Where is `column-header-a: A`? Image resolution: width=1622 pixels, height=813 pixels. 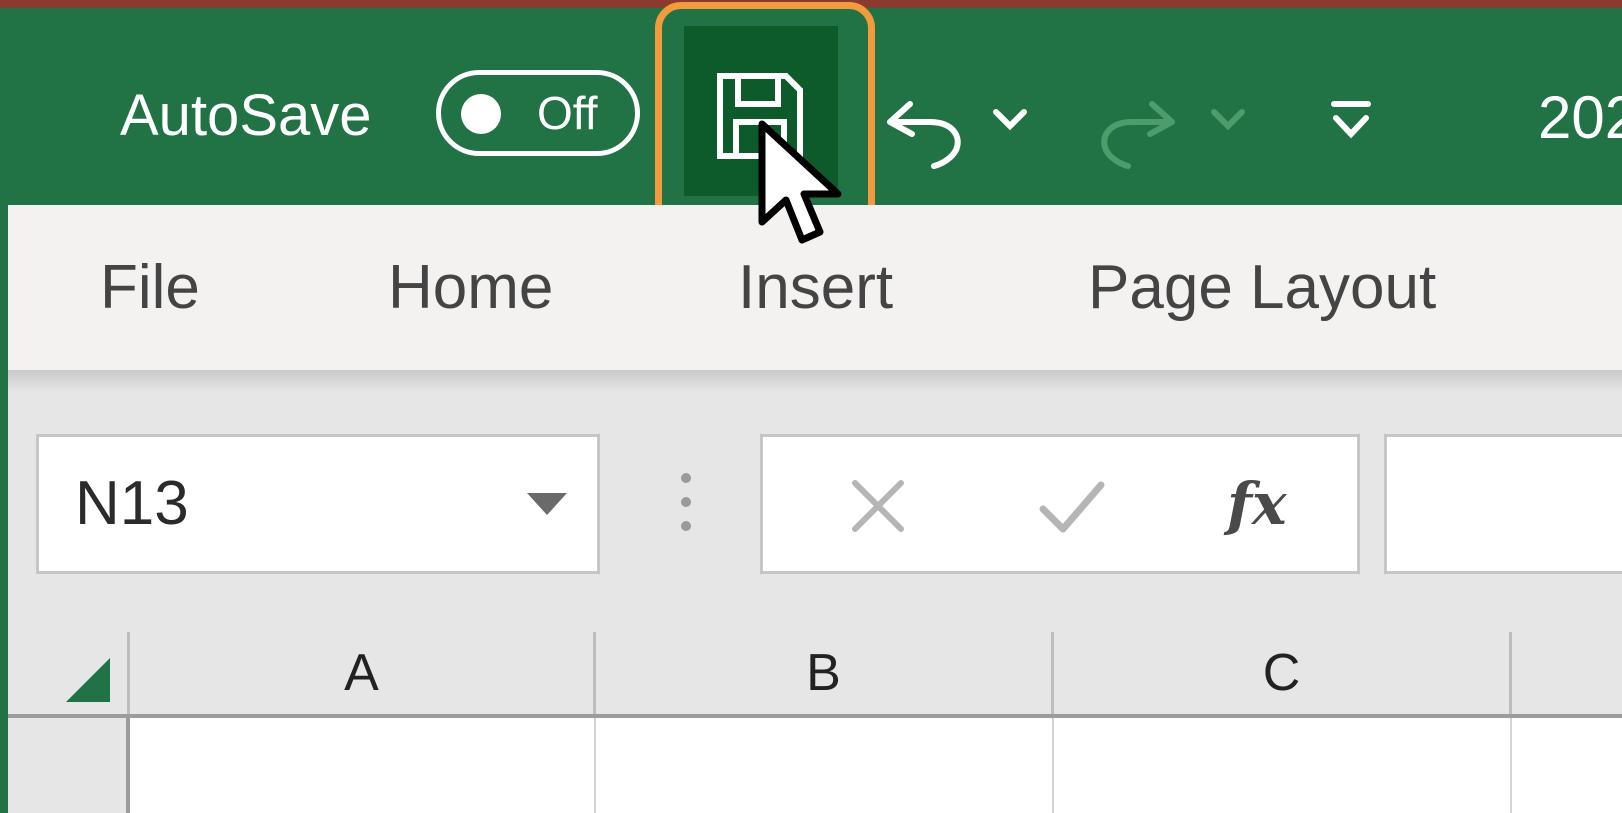 column-header-a: A is located at coordinates (363, 673).